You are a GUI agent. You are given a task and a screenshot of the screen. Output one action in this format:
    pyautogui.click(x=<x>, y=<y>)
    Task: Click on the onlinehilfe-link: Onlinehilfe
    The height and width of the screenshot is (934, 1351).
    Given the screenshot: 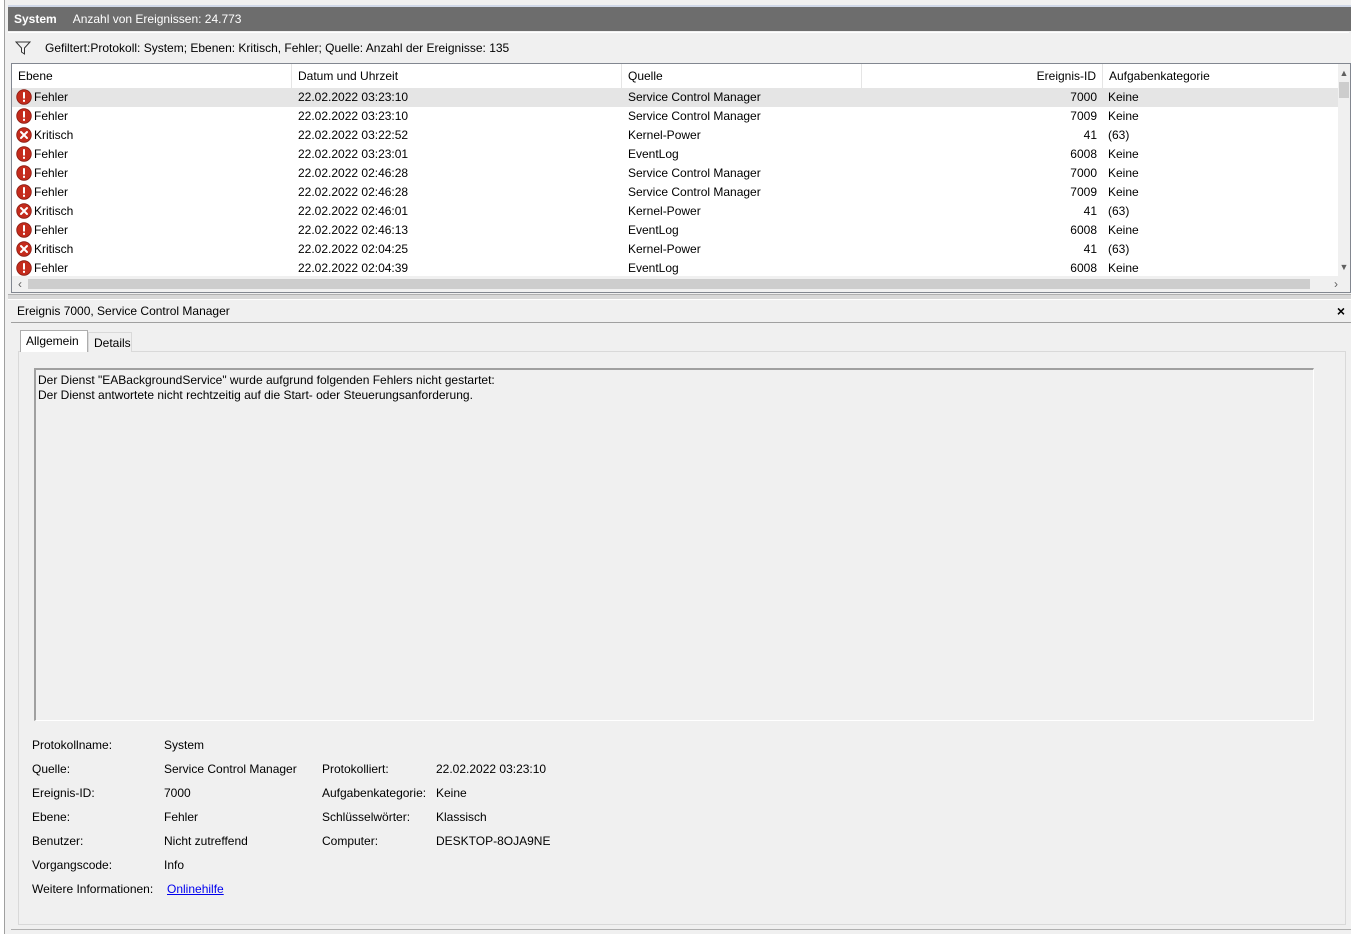 What is the action you would take?
    pyautogui.click(x=195, y=889)
    